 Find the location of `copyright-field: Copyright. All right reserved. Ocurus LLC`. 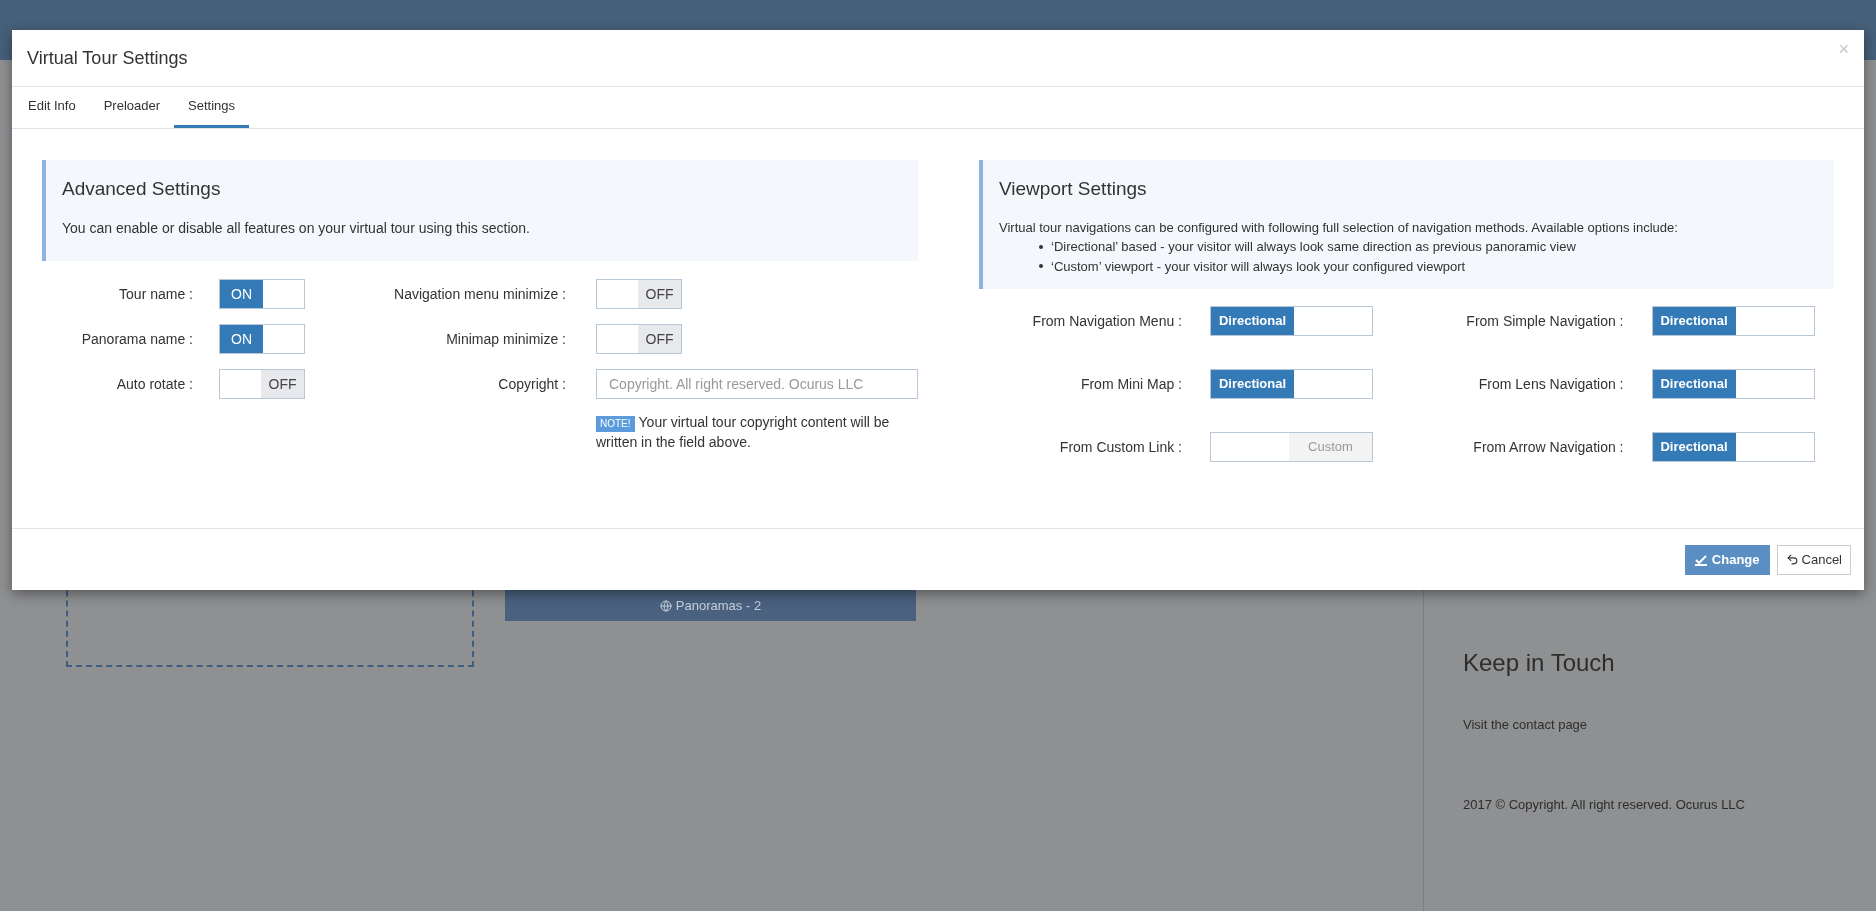

copyright-field: Copyright. All right reserved. Ocurus LLC is located at coordinates (757, 384).